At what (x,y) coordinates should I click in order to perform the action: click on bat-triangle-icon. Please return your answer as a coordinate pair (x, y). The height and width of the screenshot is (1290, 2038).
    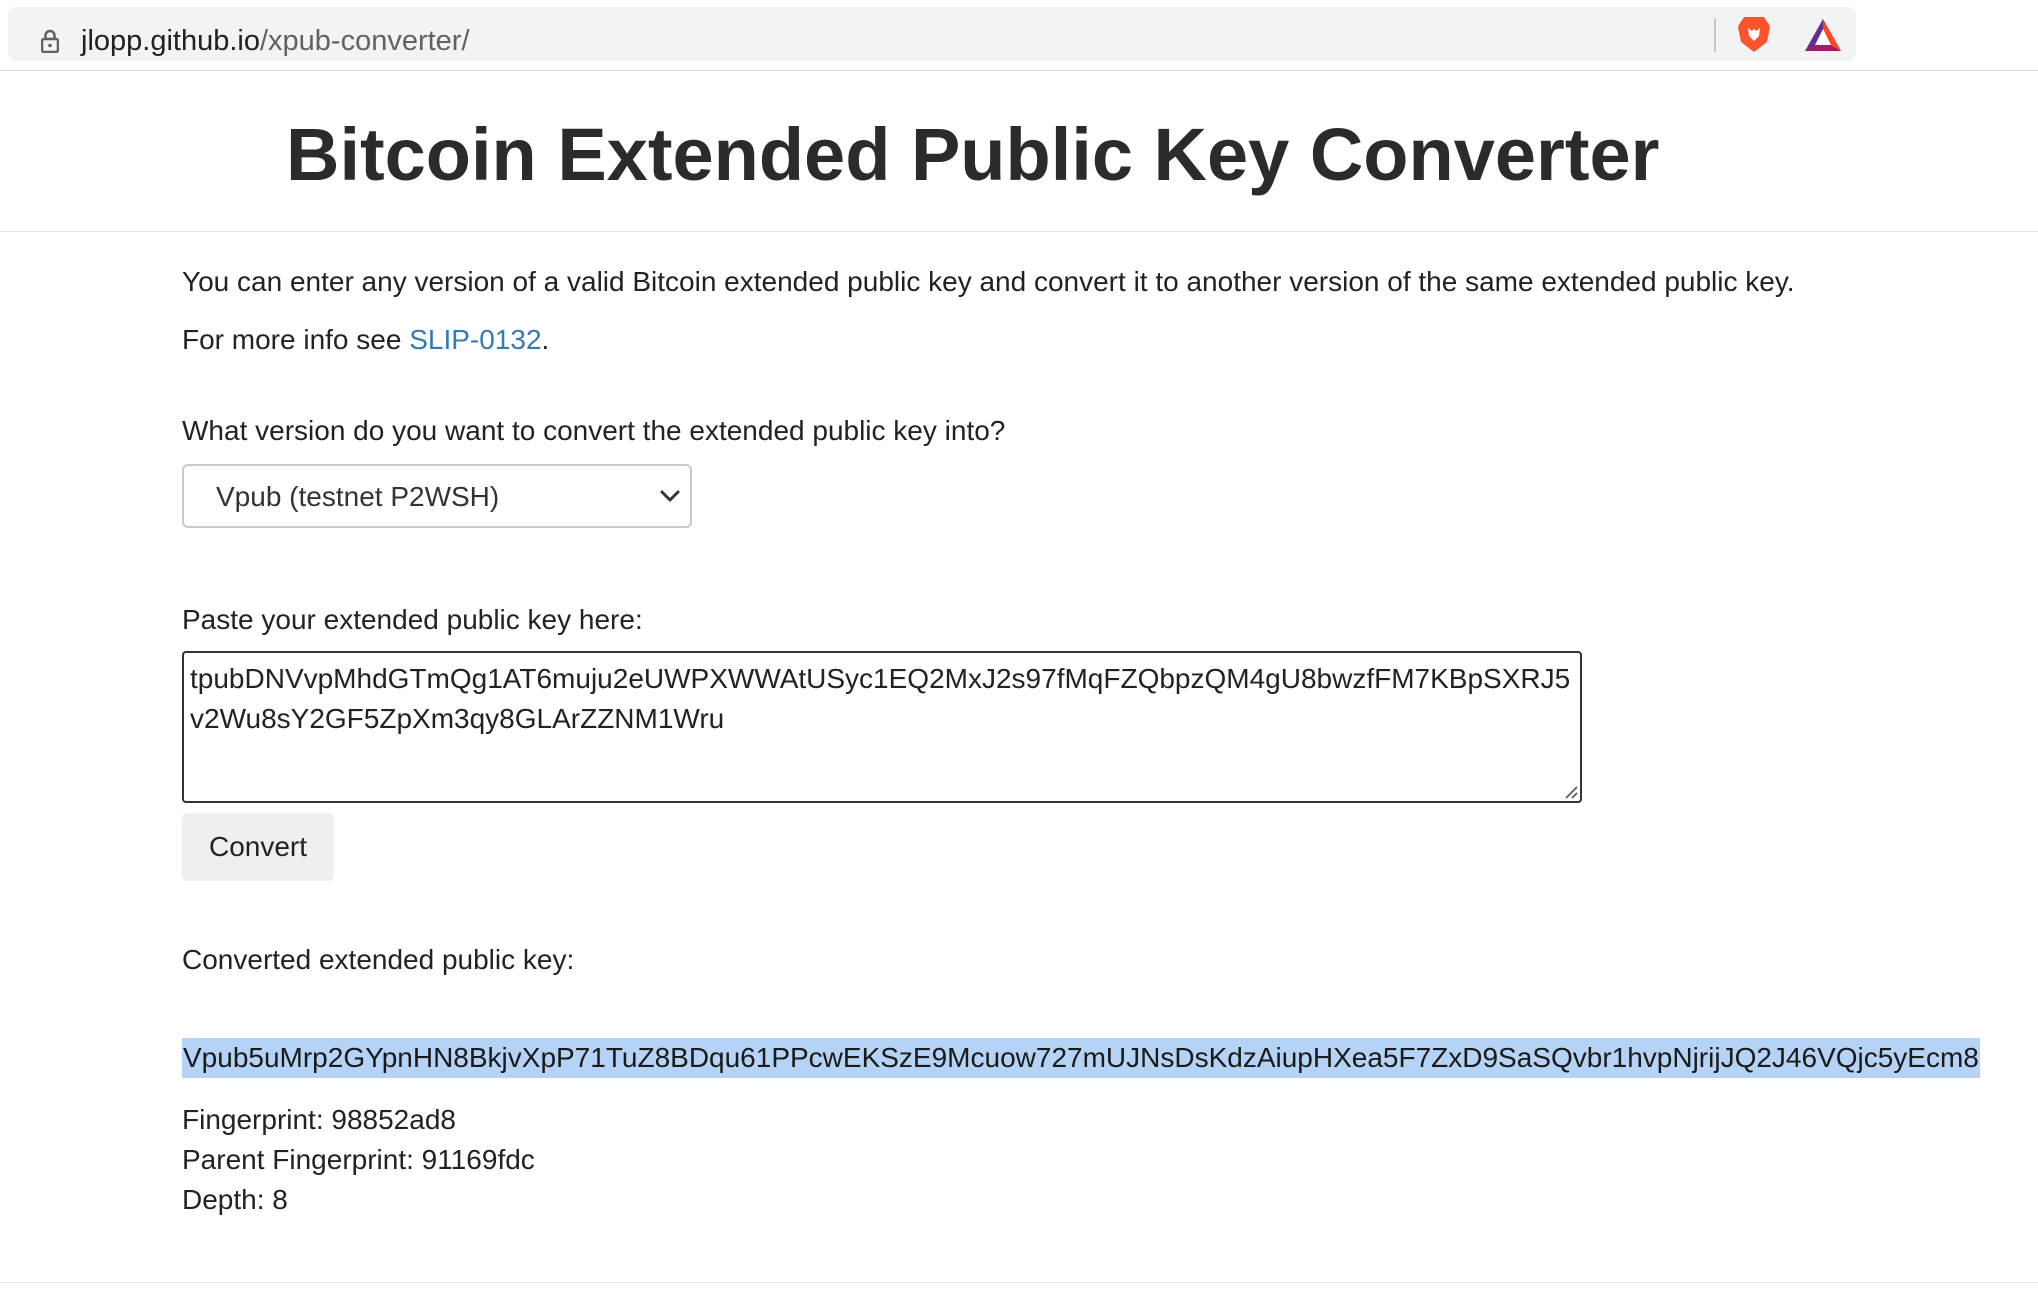
    Looking at the image, I should click on (1823, 35).